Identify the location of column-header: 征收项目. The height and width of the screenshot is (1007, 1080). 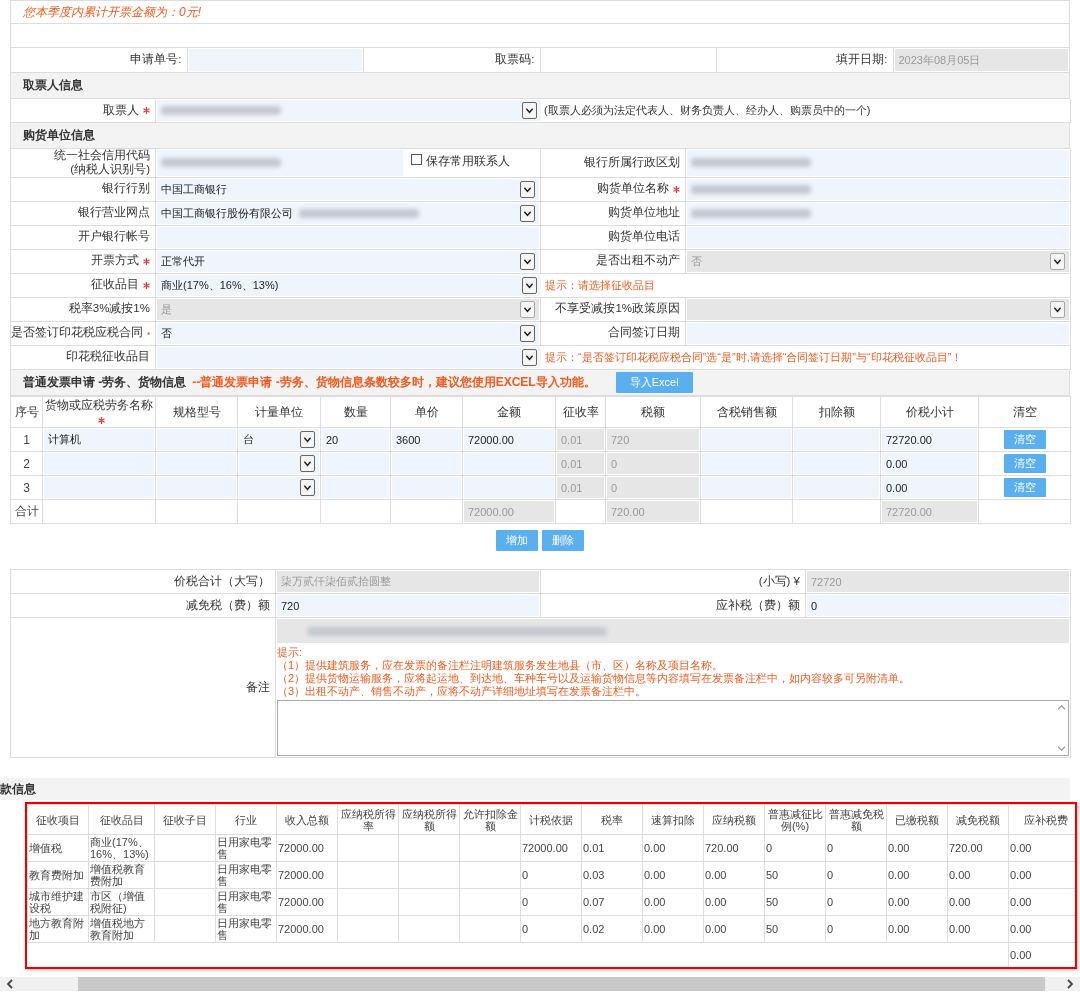
(58, 819).